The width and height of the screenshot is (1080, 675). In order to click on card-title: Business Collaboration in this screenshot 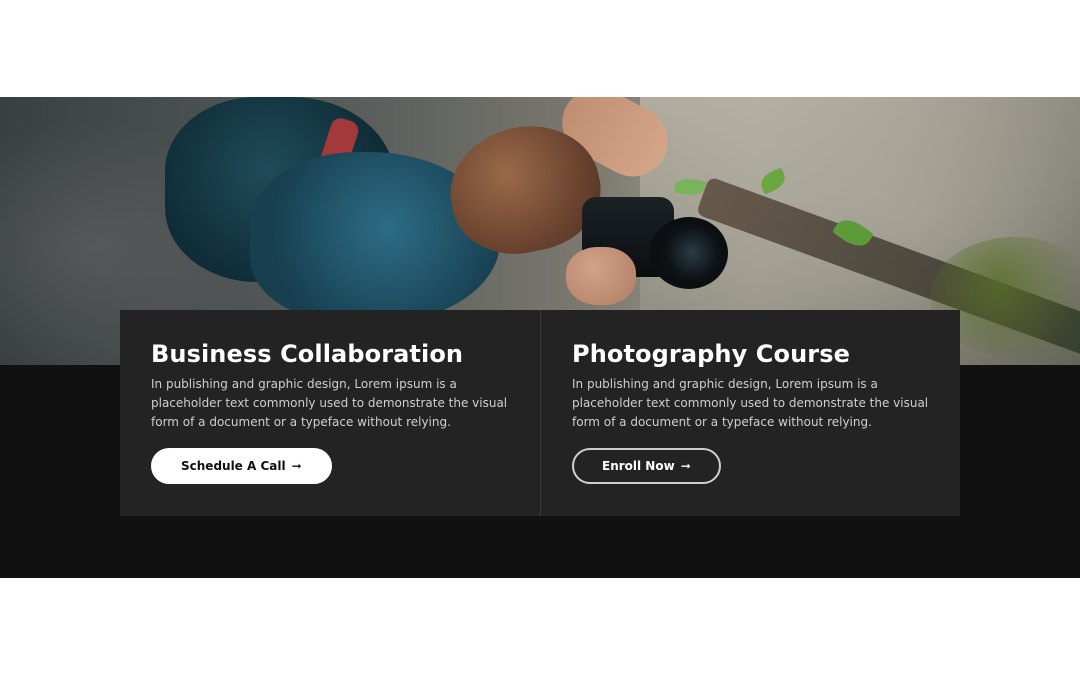, I will do `click(307, 354)`.